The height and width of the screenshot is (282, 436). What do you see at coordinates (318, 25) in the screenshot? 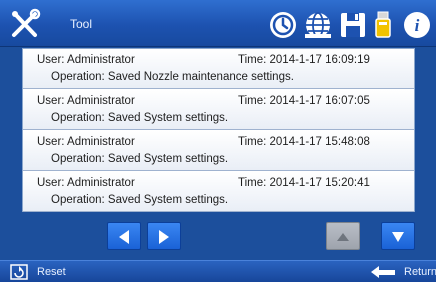
I see `globe-icon` at bounding box center [318, 25].